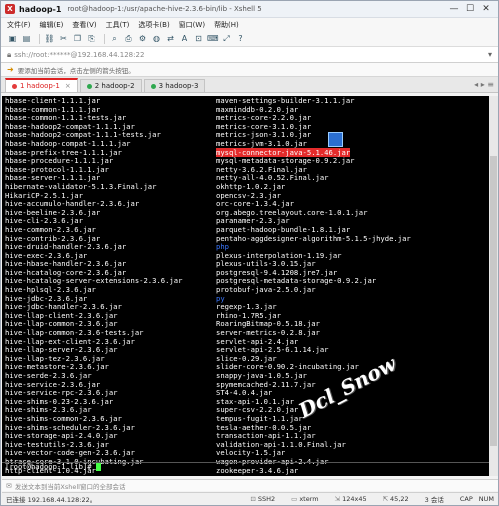  I want to click on tab-label: 2 hadoop-2, so click(114, 86).